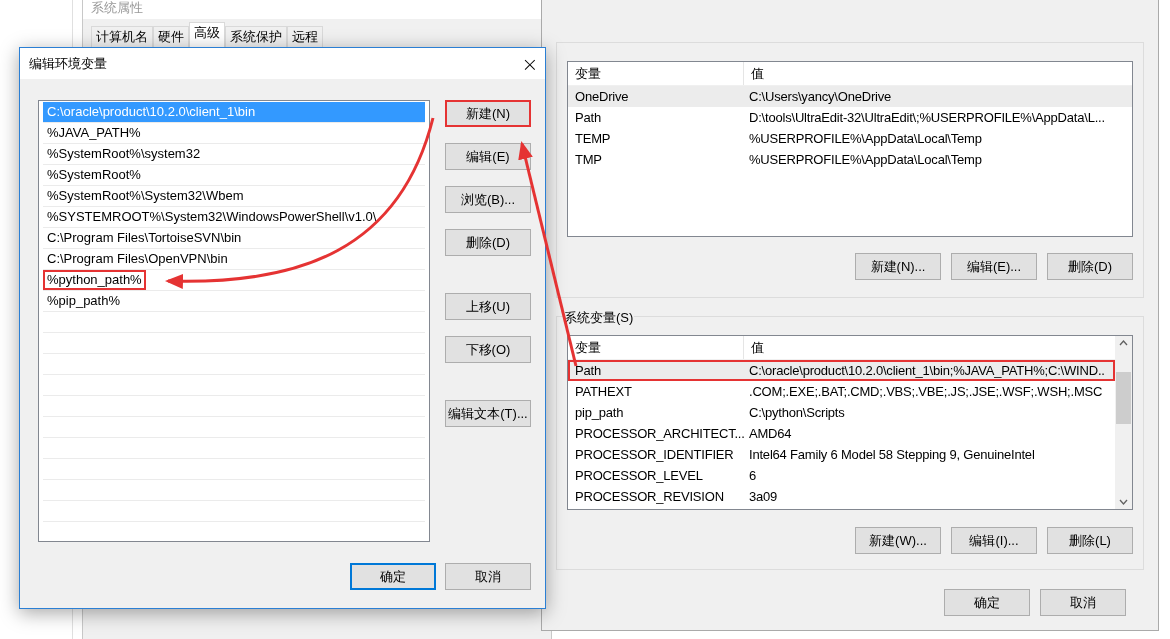  Describe the element at coordinates (770, 433) in the screenshot. I see `table-cell-text: AMD64` at that location.